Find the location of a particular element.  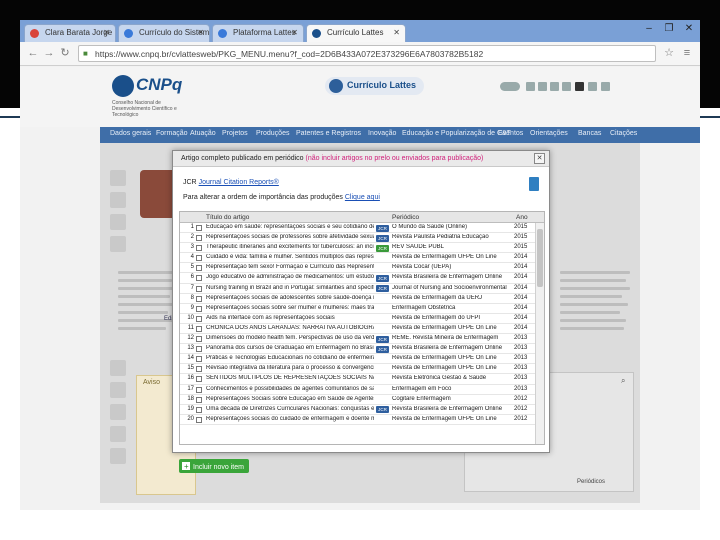

contrast-icon is located at coordinates (579, 86).